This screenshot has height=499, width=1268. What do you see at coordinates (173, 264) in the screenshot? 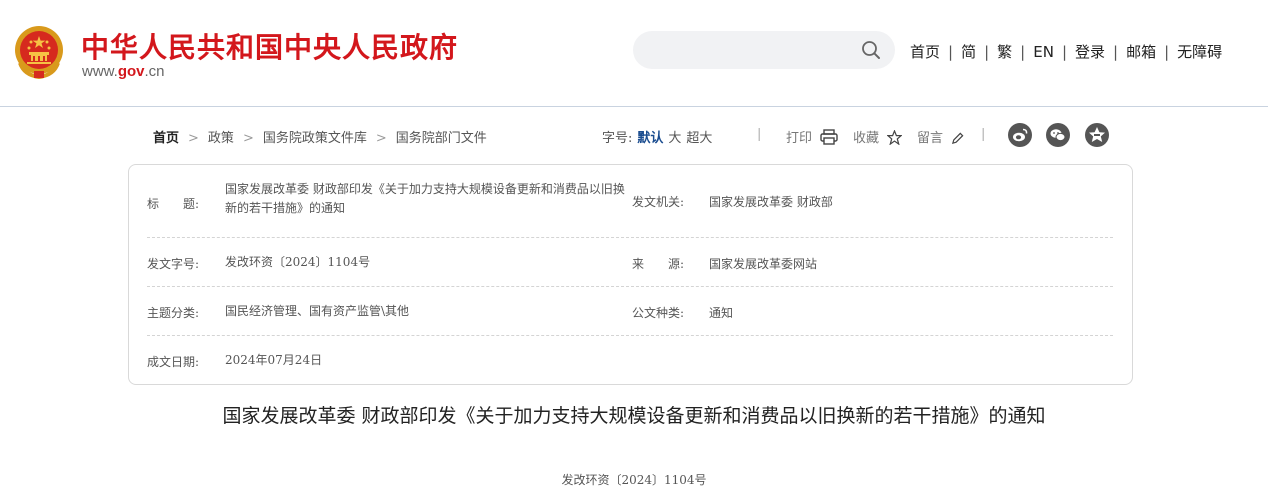
I see `doc-no-label: 发文字号:` at bounding box center [173, 264].